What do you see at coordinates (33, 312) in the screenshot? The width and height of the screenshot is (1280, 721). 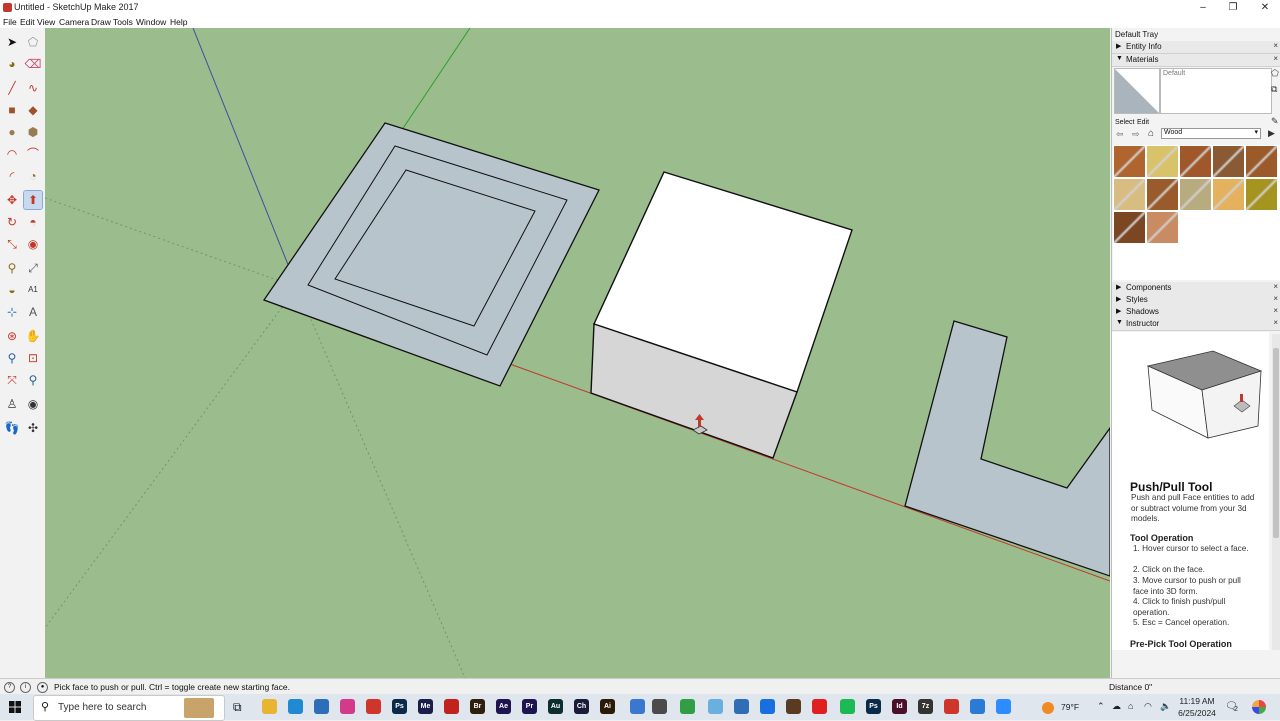 I see `3d-text-icon: A` at bounding box center [33, 312].